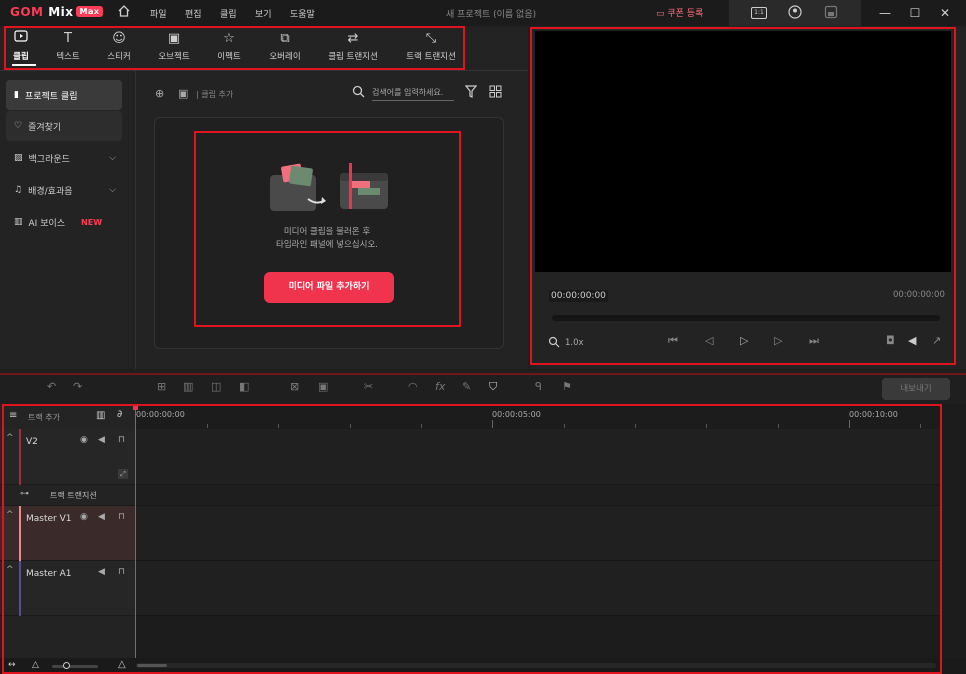 The height and width of the screenshot is (674, 966). Describe the element at coordinates (214, 94) in the screenshot. I see `clip-add-label: | 클립 추가` at that location.